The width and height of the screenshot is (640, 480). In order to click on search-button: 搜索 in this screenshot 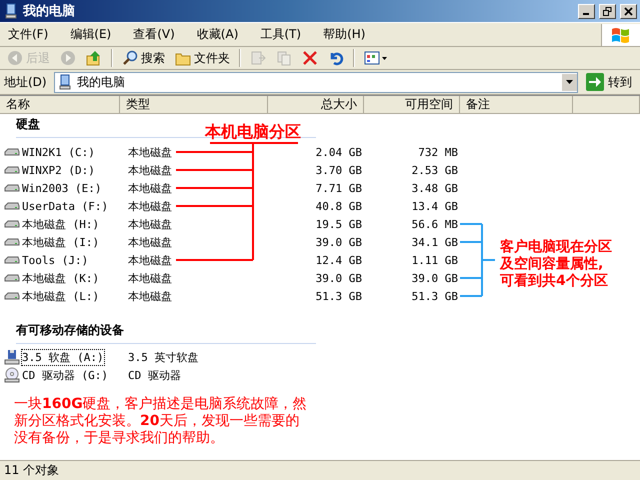, I will do `click(143, 58)`.